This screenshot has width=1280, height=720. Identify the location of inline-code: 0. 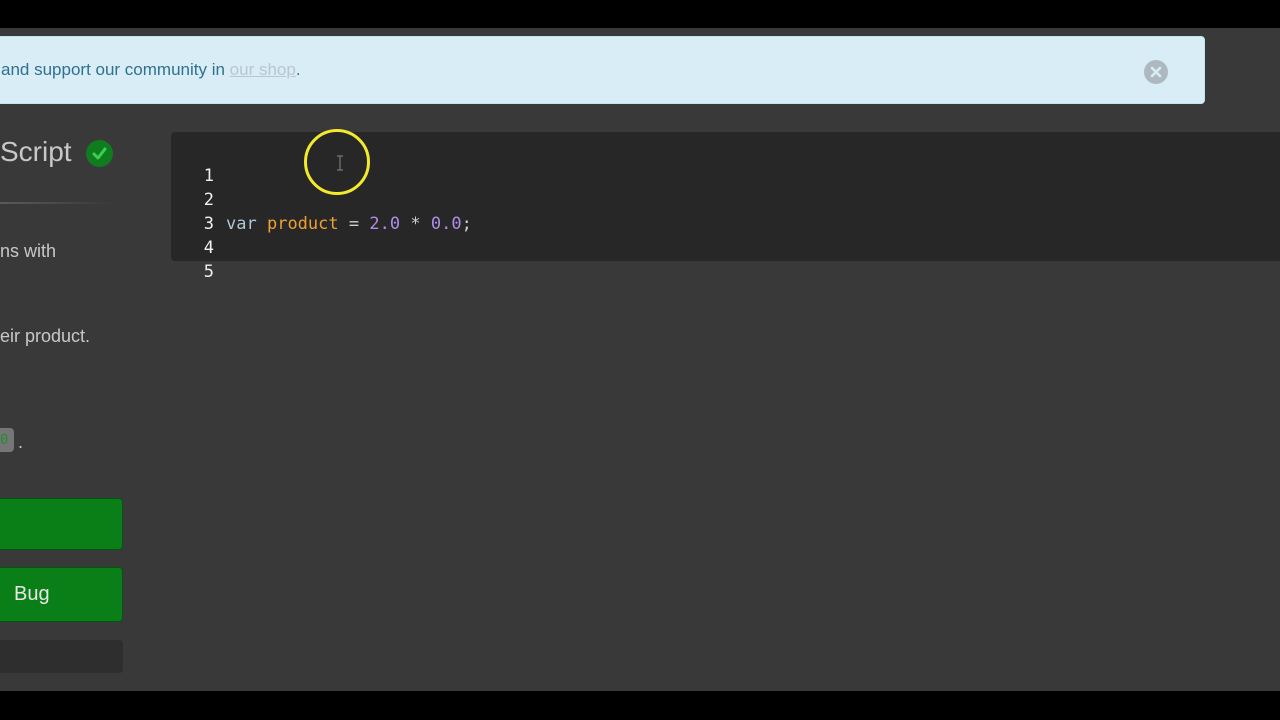
(7, 440).